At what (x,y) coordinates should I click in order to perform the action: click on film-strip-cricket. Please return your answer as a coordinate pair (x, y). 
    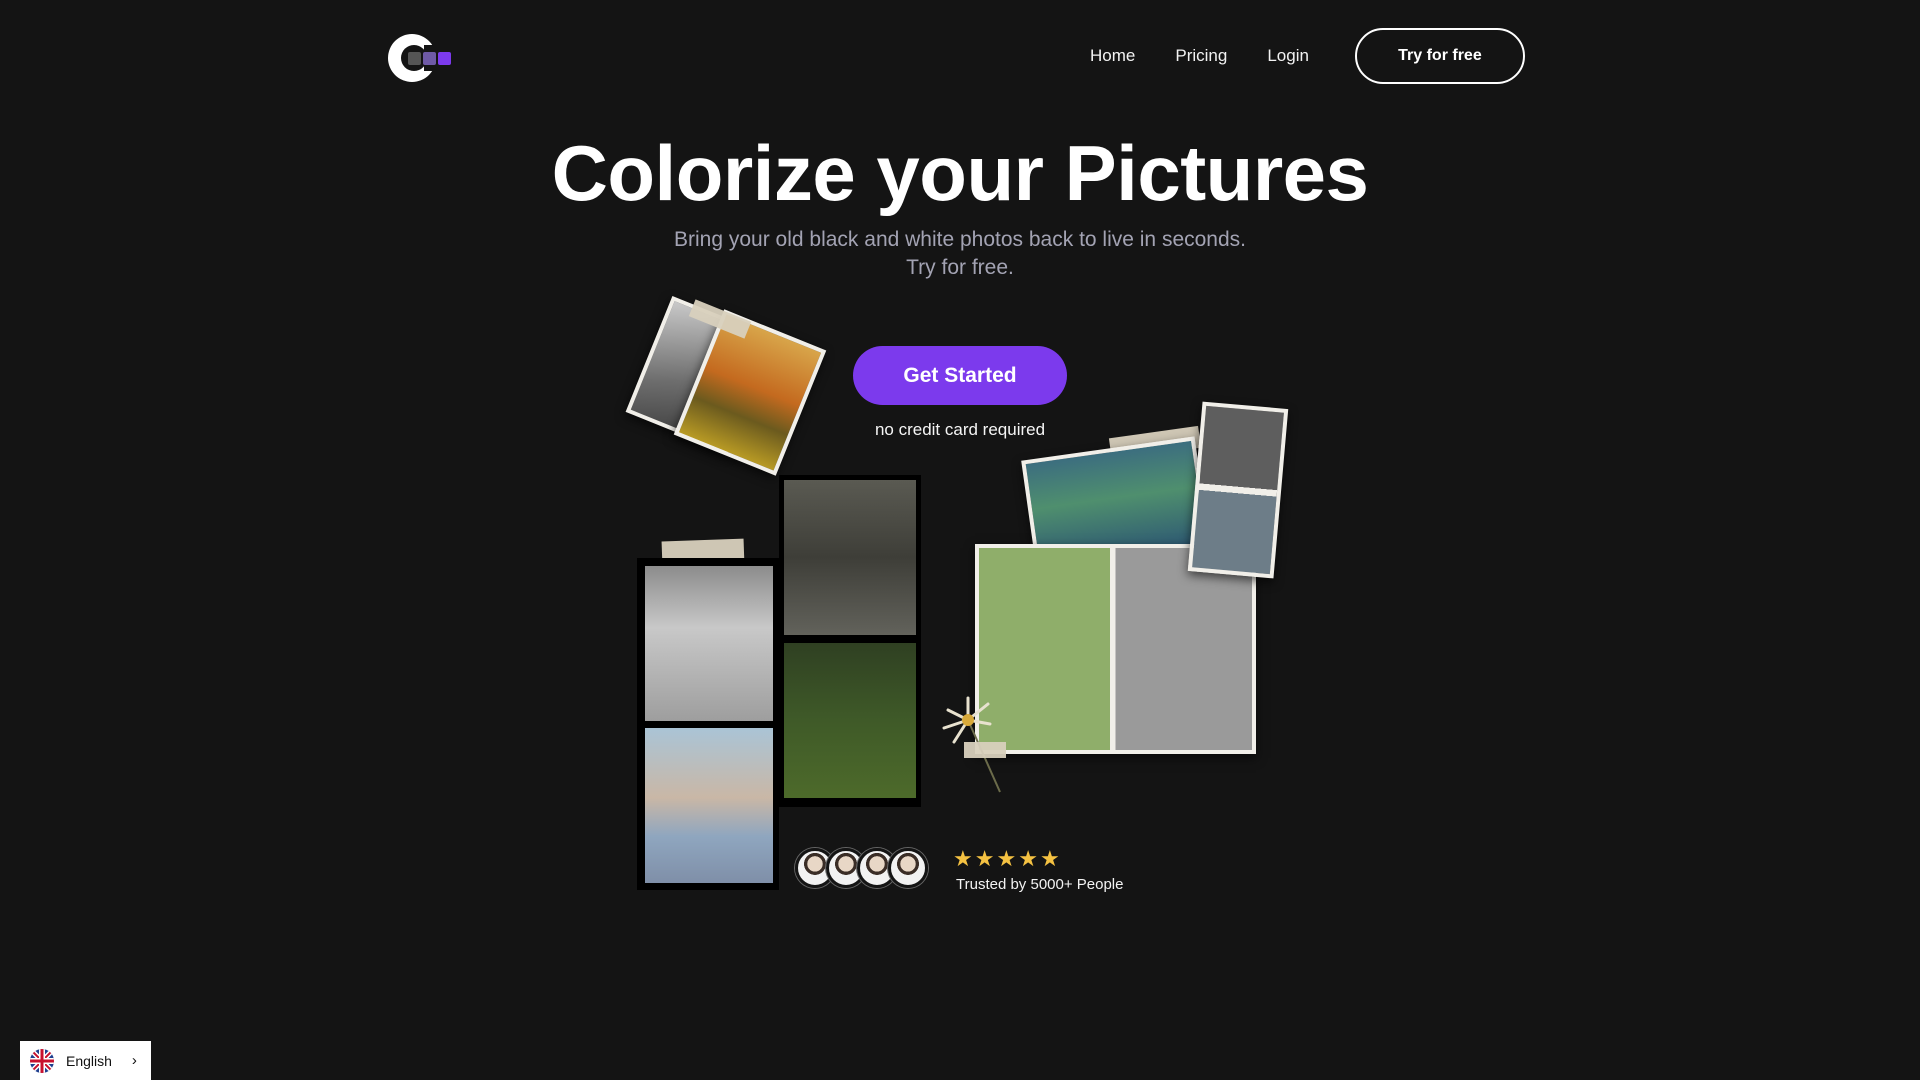
    Looking at the image, I should click on (850, 641).